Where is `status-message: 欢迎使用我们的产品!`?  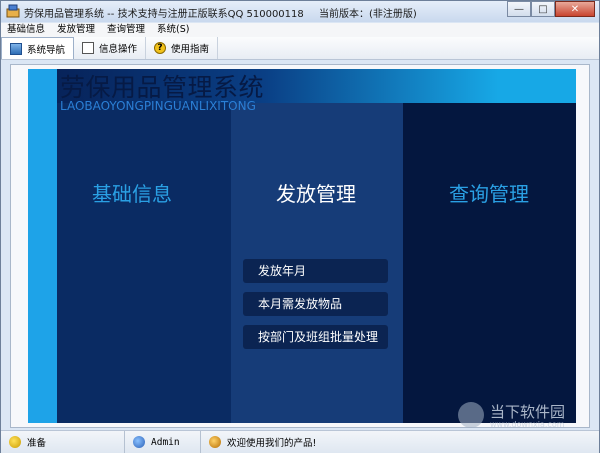
status-message: 欢迎使用我们的产品! is located at coordinates (400, 442).